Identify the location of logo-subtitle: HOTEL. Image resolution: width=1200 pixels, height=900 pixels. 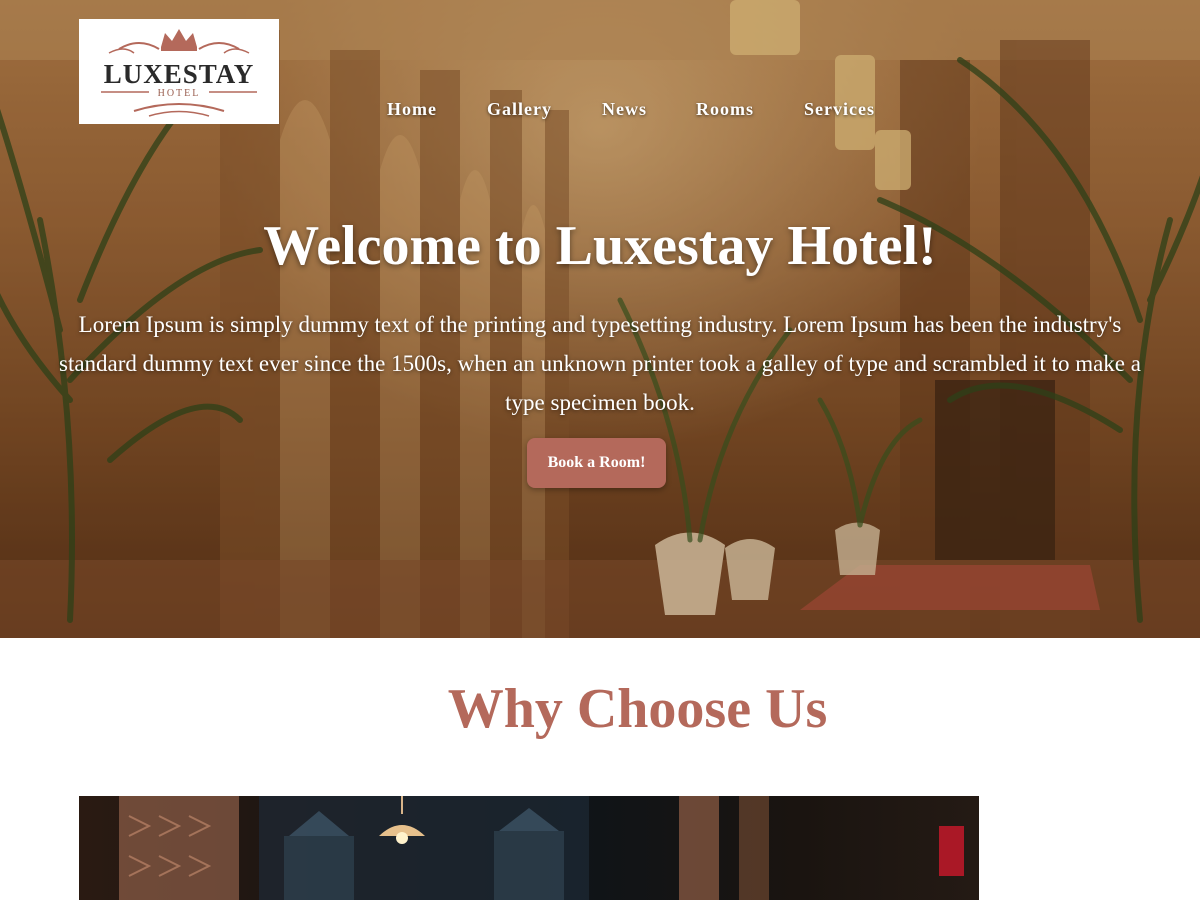
(179, 93).